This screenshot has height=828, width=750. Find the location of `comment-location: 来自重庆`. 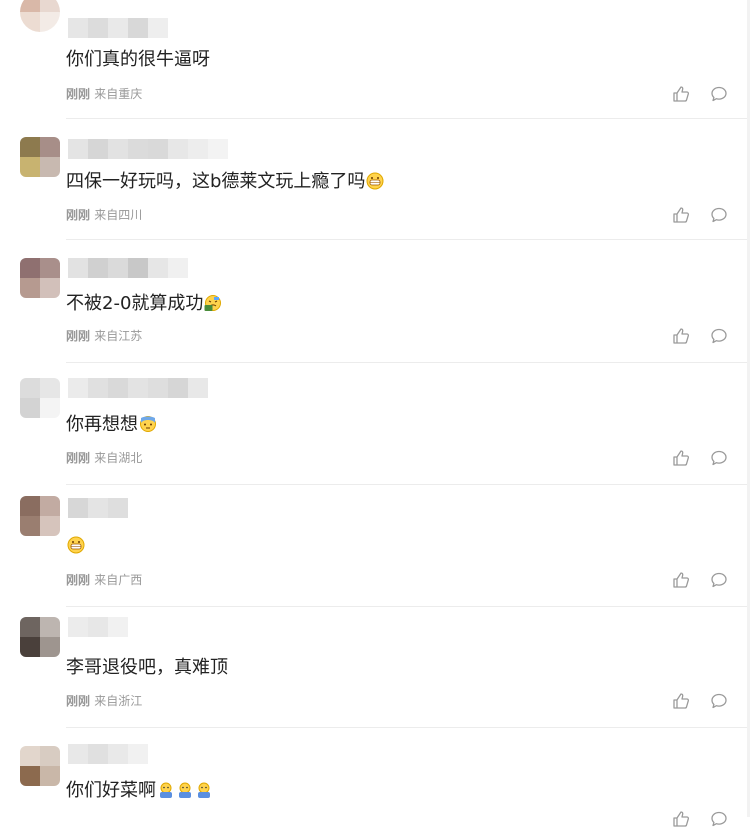

comment-location: 来自重庆 is located at coordinates (118, 94).